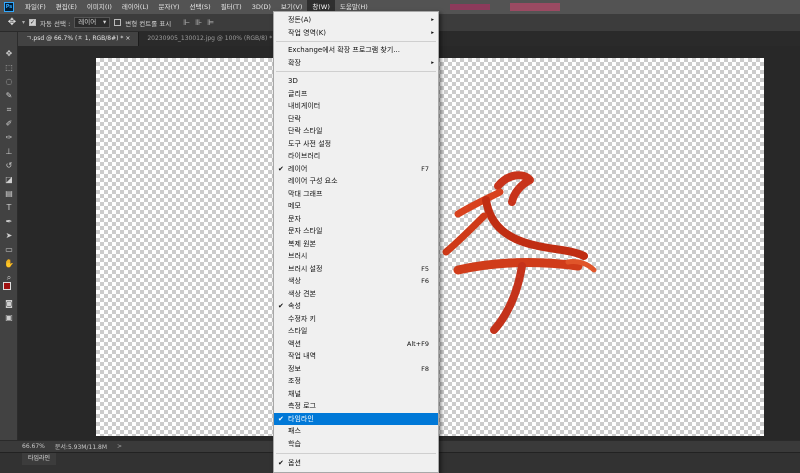 The width and height of the screenshot is (800, 473). What do you see at coordinates (356, 431) in the screenshot?
I see `menu-item-paths: 패스` at bounding box center [356, 431].